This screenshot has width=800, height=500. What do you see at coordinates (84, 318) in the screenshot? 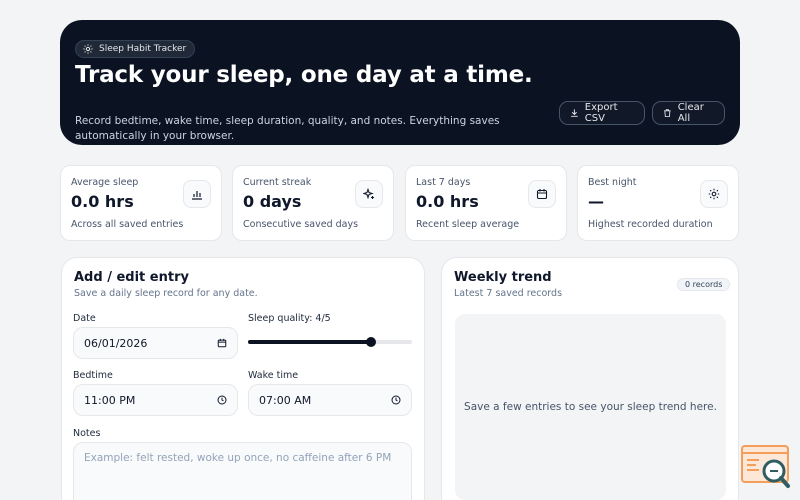
I see `date-label: Date` at bounding box center [84, 318].